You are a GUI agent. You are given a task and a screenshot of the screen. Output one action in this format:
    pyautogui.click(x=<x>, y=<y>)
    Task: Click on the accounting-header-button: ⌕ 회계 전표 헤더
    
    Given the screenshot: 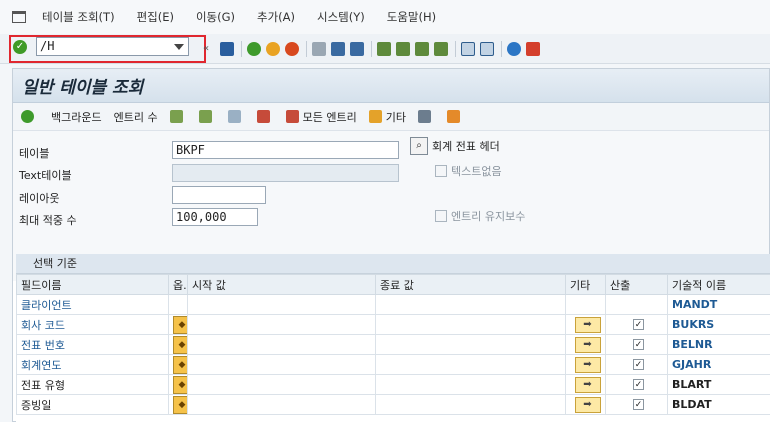 What is the action you would take?
    pyautogui.click(x=455, y=146)
    